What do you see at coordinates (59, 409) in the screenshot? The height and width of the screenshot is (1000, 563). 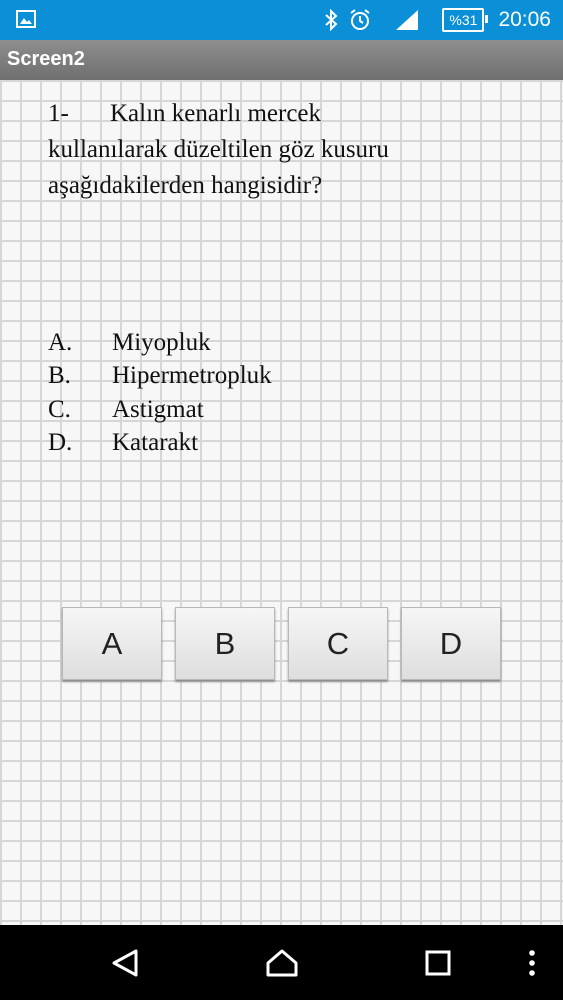 I see `option-letter: C.` at bounding box center [59, 409].